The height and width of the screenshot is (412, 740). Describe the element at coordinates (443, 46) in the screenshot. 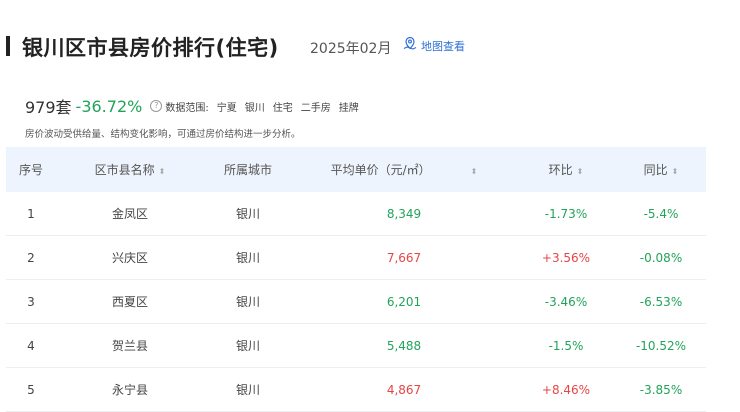

I see `map-view-label: 地图查看` at that location.